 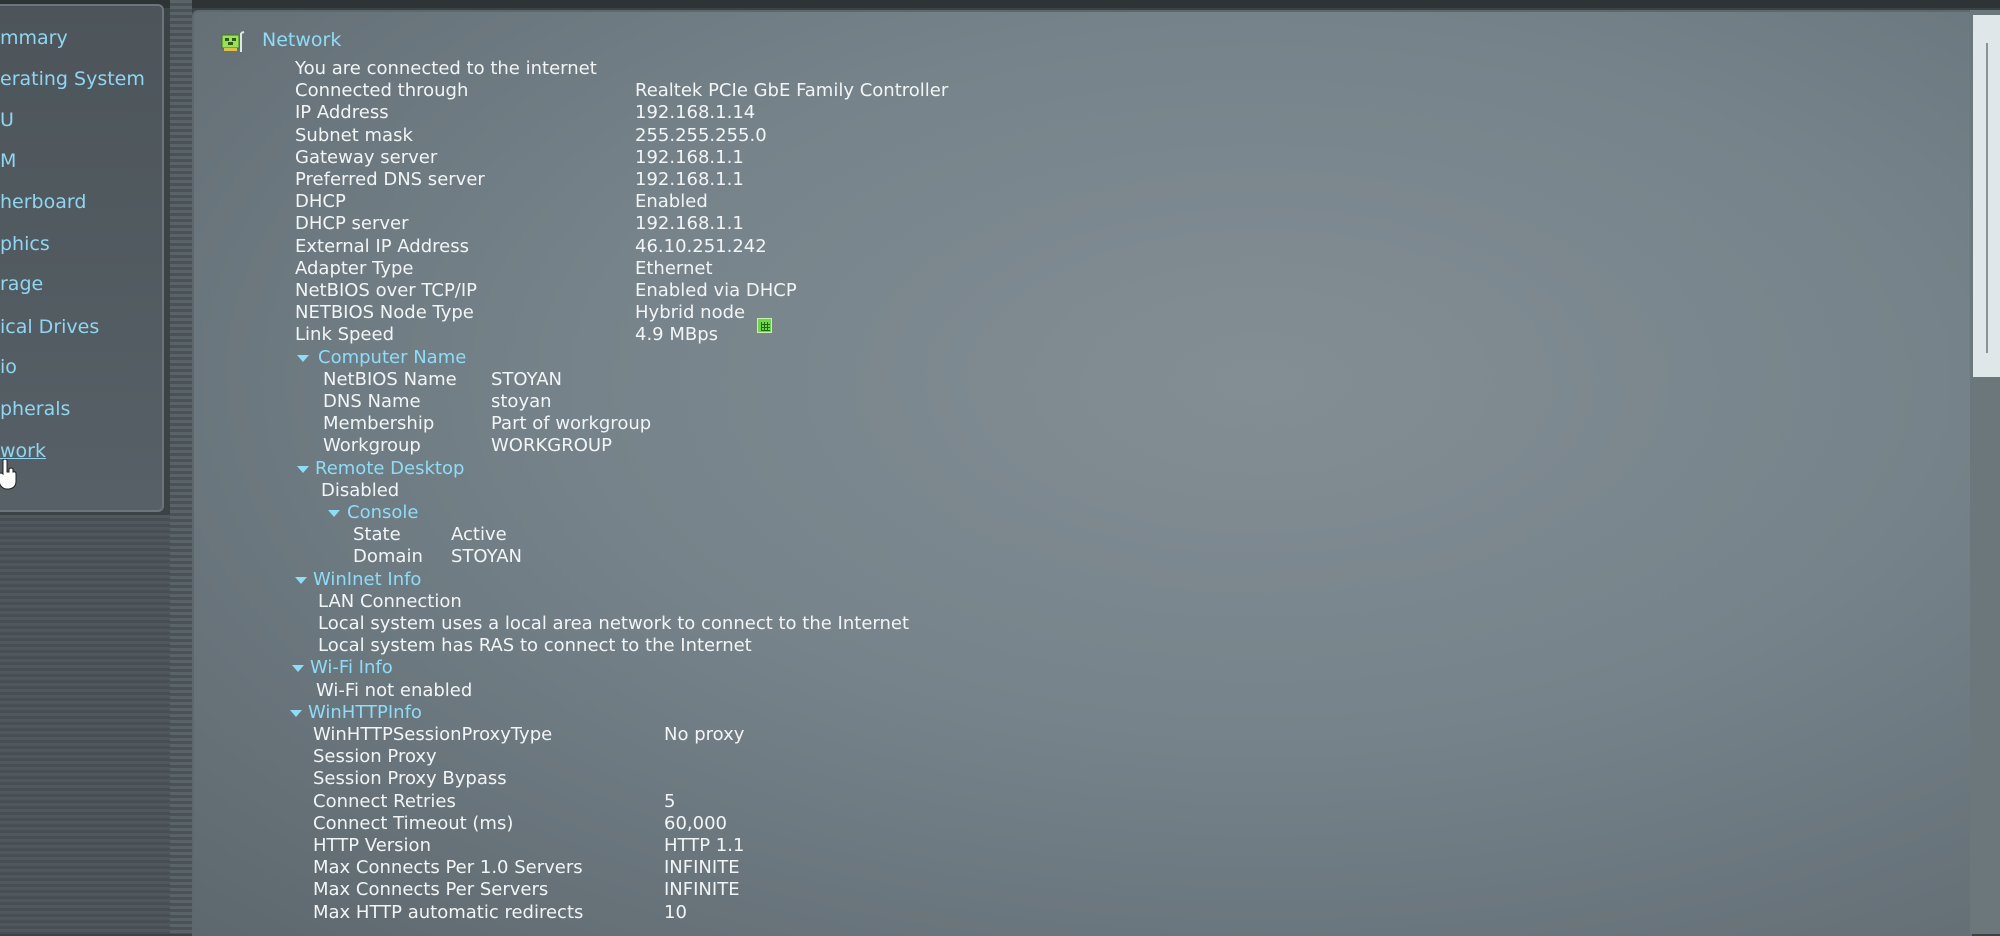 I want to click on connection-status: You are connected to the internet, so click(x=446, y=68).